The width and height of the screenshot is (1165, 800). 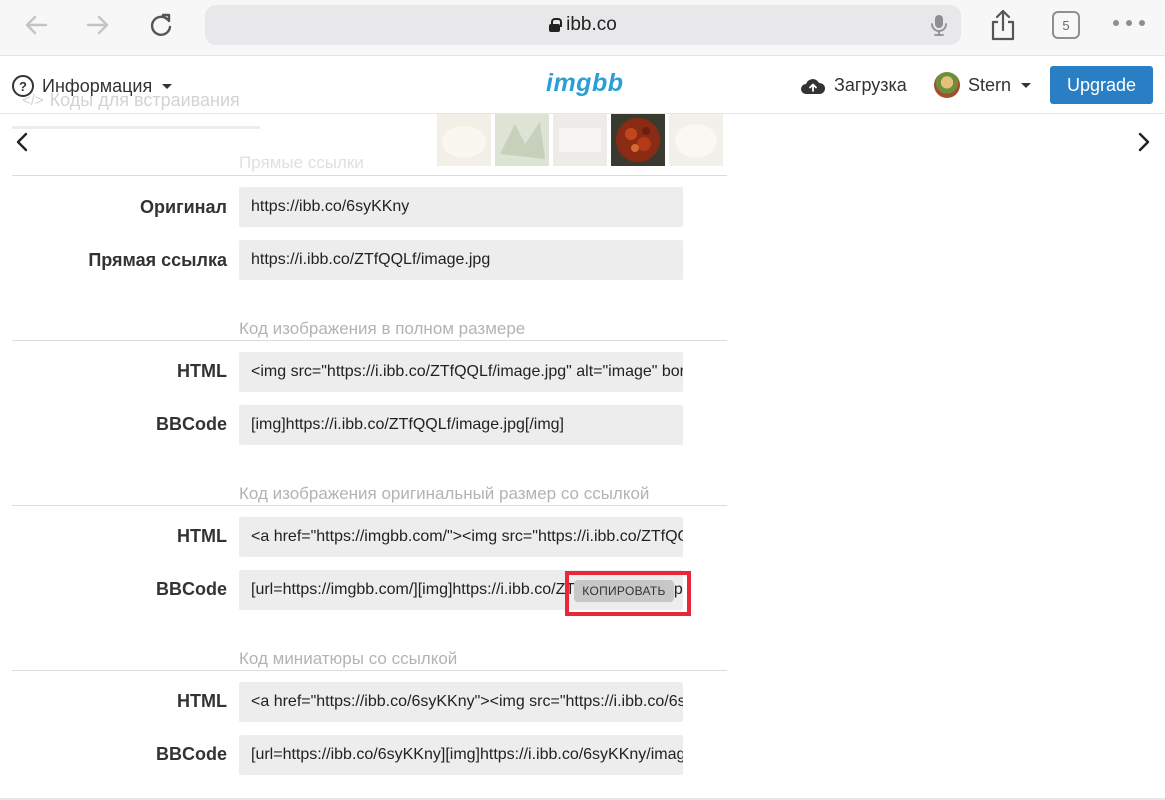 What do you see at coordinates (813, 86) in the screenshot?
I see `cloud-upload-icon` at bounding box center [813, 86].